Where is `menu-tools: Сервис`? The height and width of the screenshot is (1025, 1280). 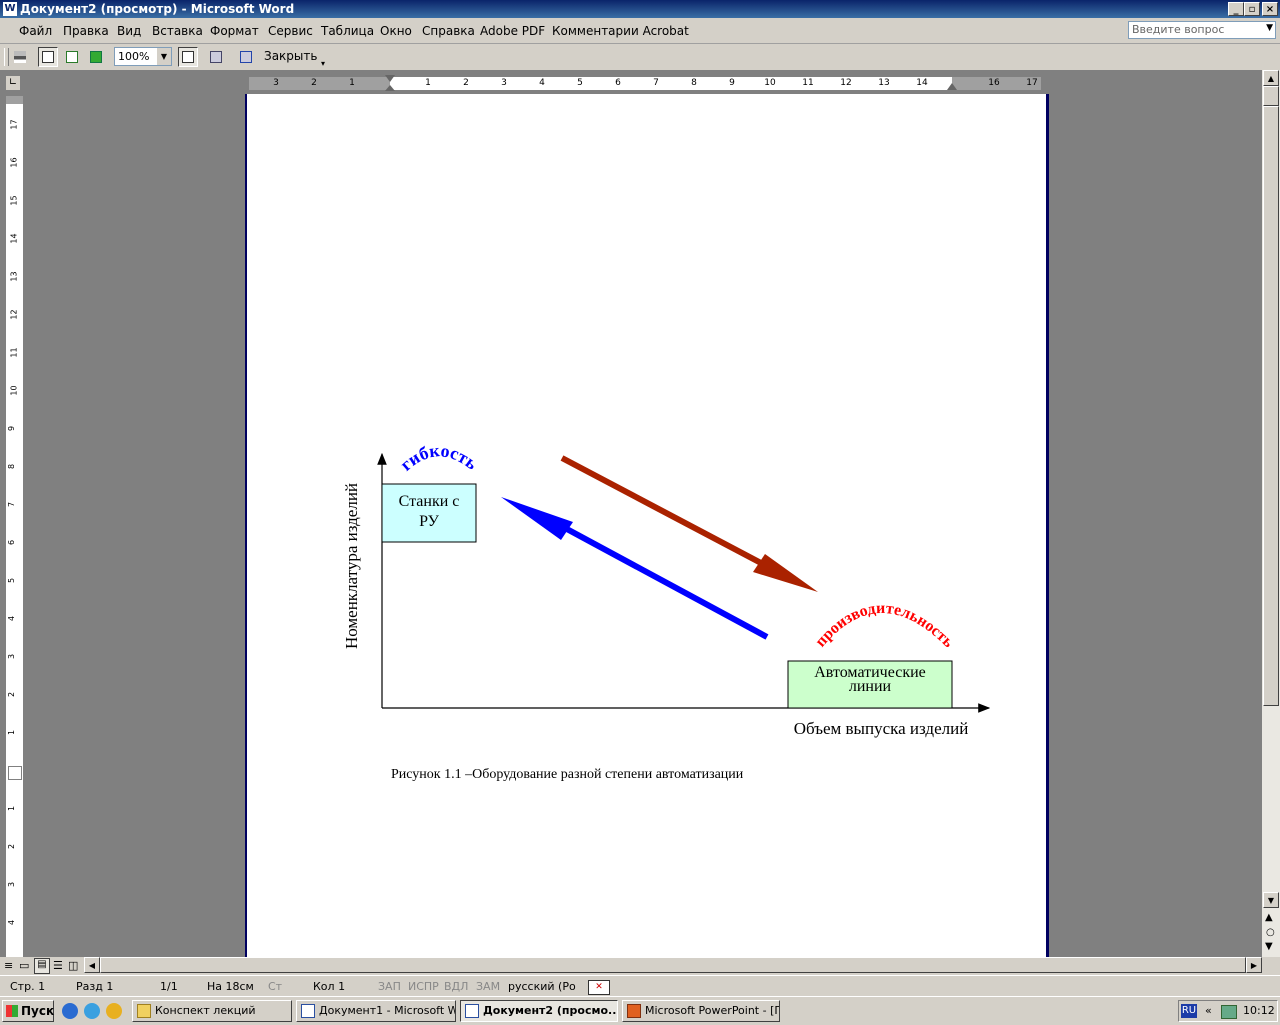 menu-tools: Сервис is located at coordinates (290, 31).